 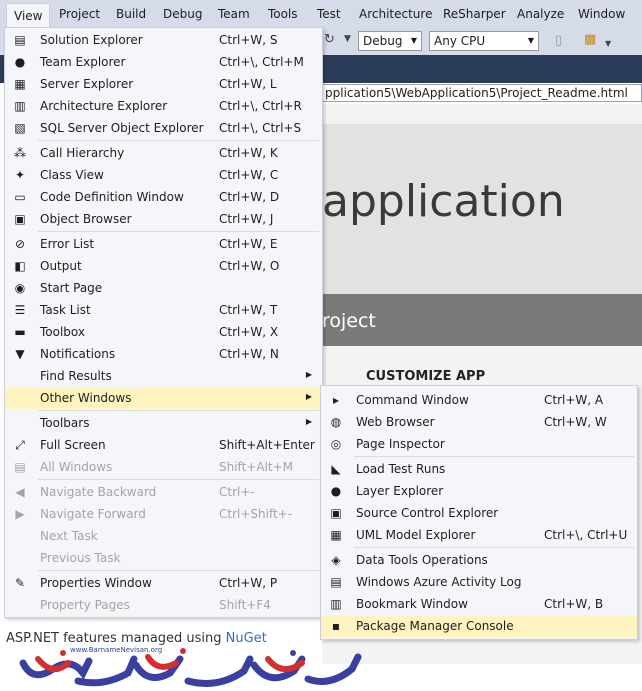 What do you see at coordinates (163, 376) in the screenshot?
I see `menu-item-find-results: Find Results ▶` at bounding box center [163, 376].